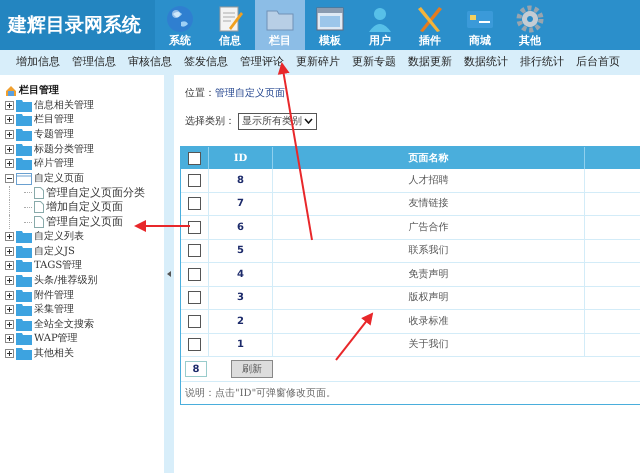 The width and height of the screenshot is (640, 473). What do you see at coordinates (84, 207) in the screenshot?
I see `tree-item: 增加自定义页面` at bounding box center [84, 207].